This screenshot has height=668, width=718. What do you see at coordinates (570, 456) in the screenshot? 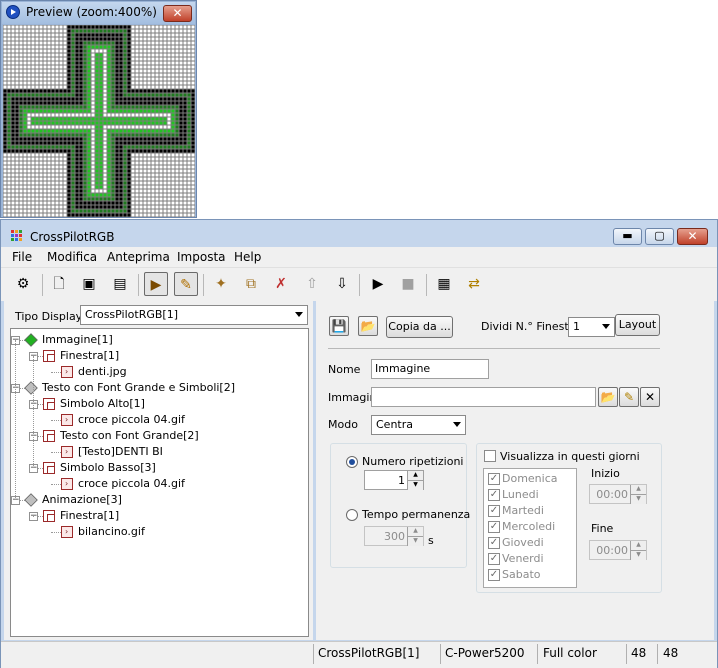
I see `visualizza-label: Visualizza in questi giorni` at bounding box center [570, 456].